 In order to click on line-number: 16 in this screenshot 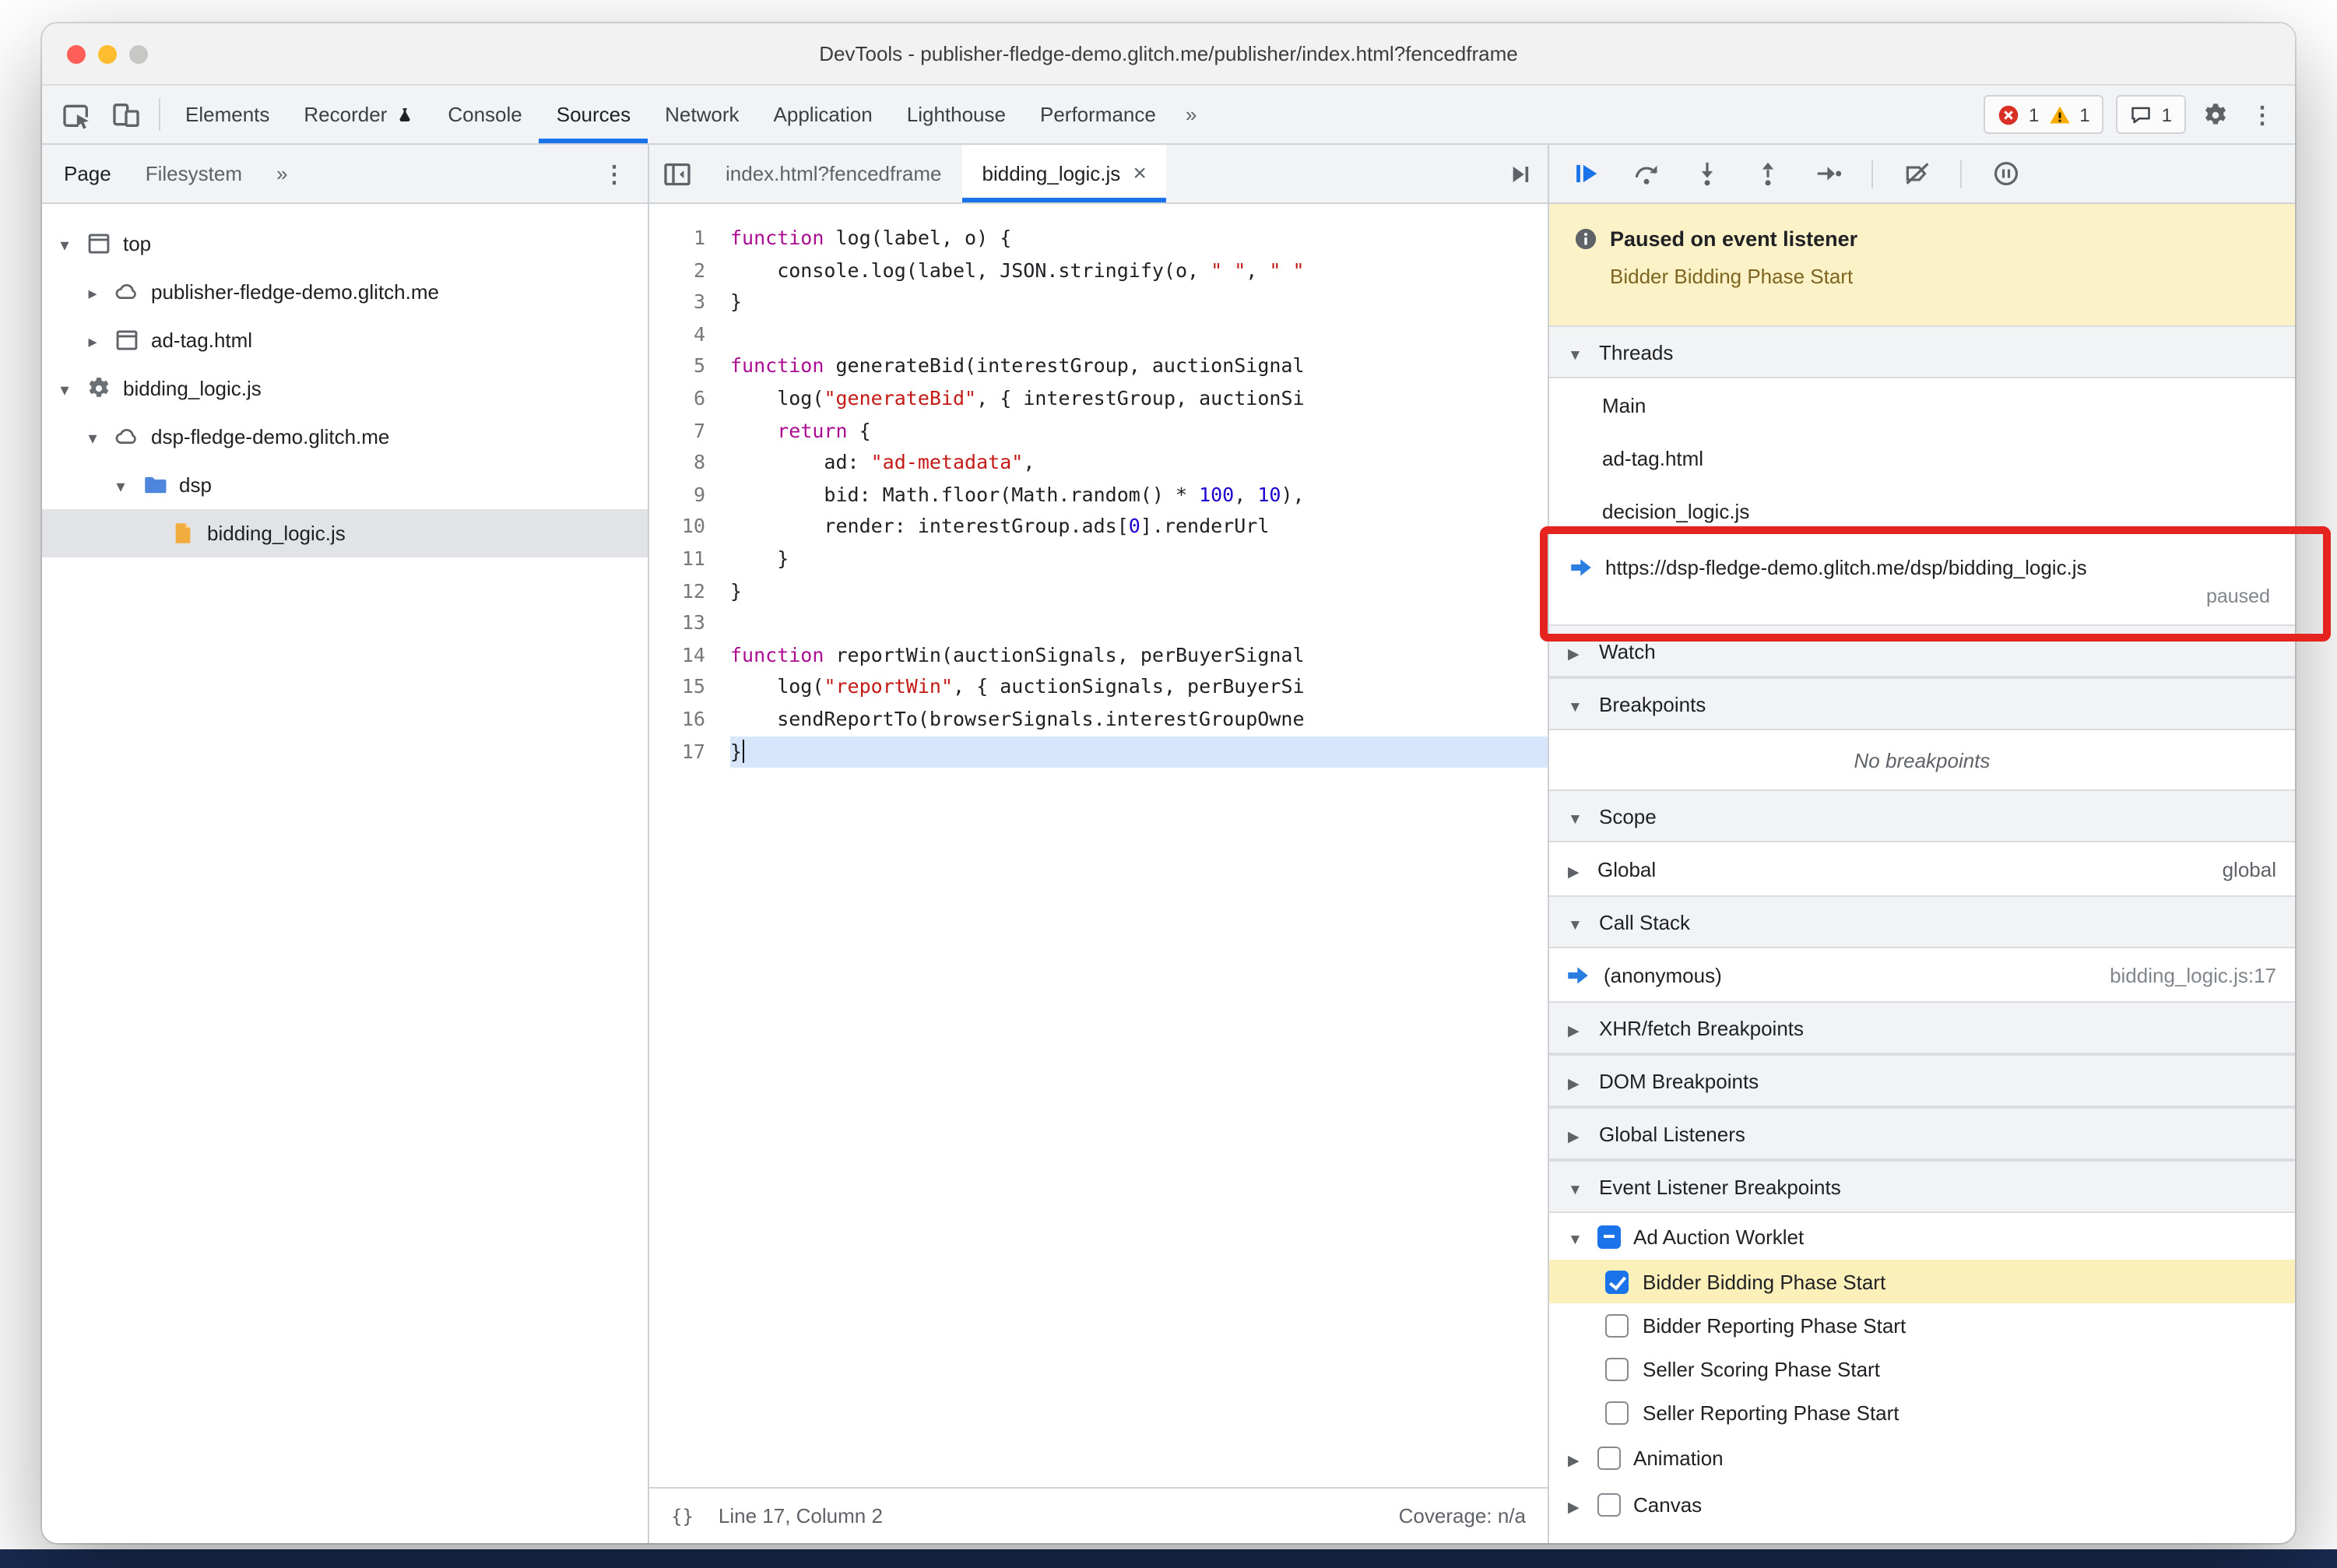, I will do `click(690, 720)`.